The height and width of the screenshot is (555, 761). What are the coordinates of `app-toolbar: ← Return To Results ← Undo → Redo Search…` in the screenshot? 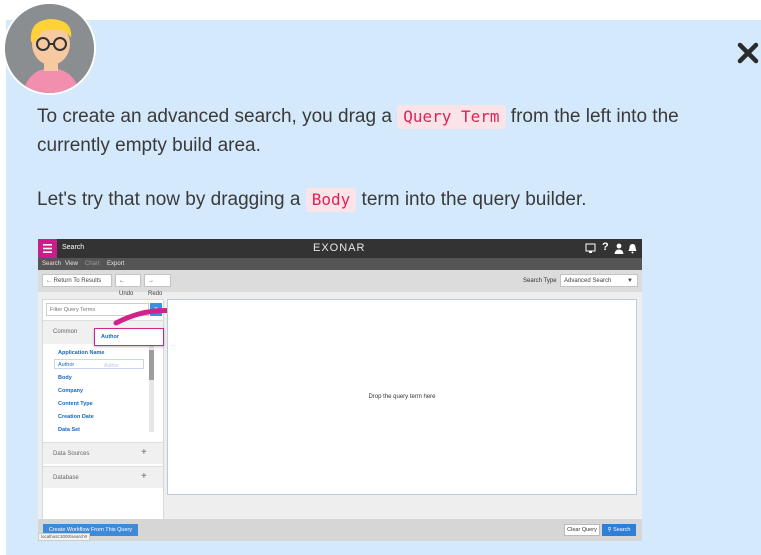 It's located at (340, 283).